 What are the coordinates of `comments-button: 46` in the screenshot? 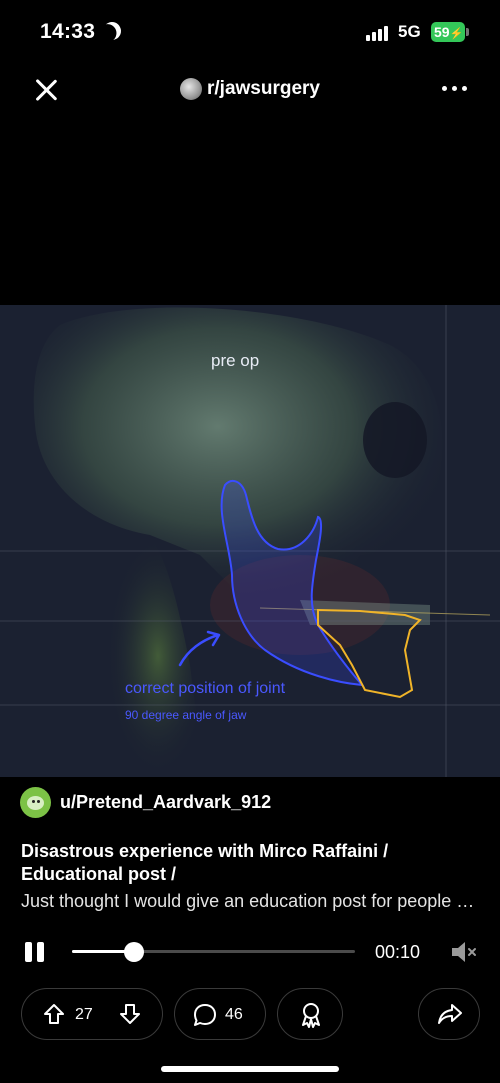 It's located at (220, 1014).